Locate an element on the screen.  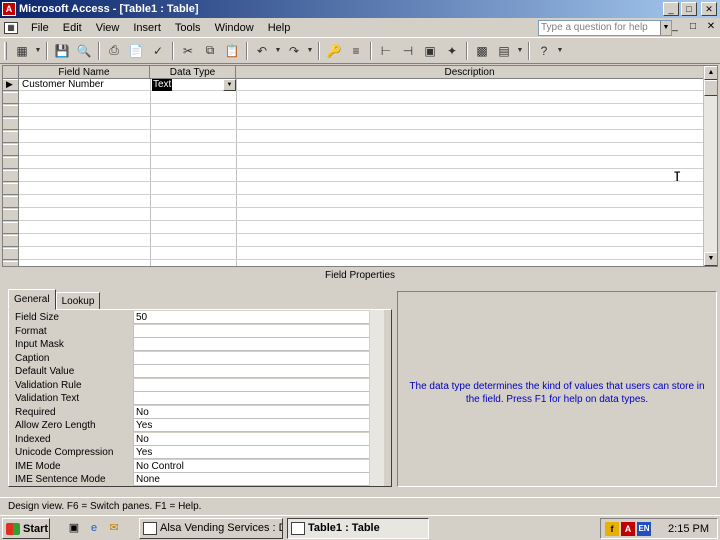
menu-edit: Edit is located at coordinates (72, 28).